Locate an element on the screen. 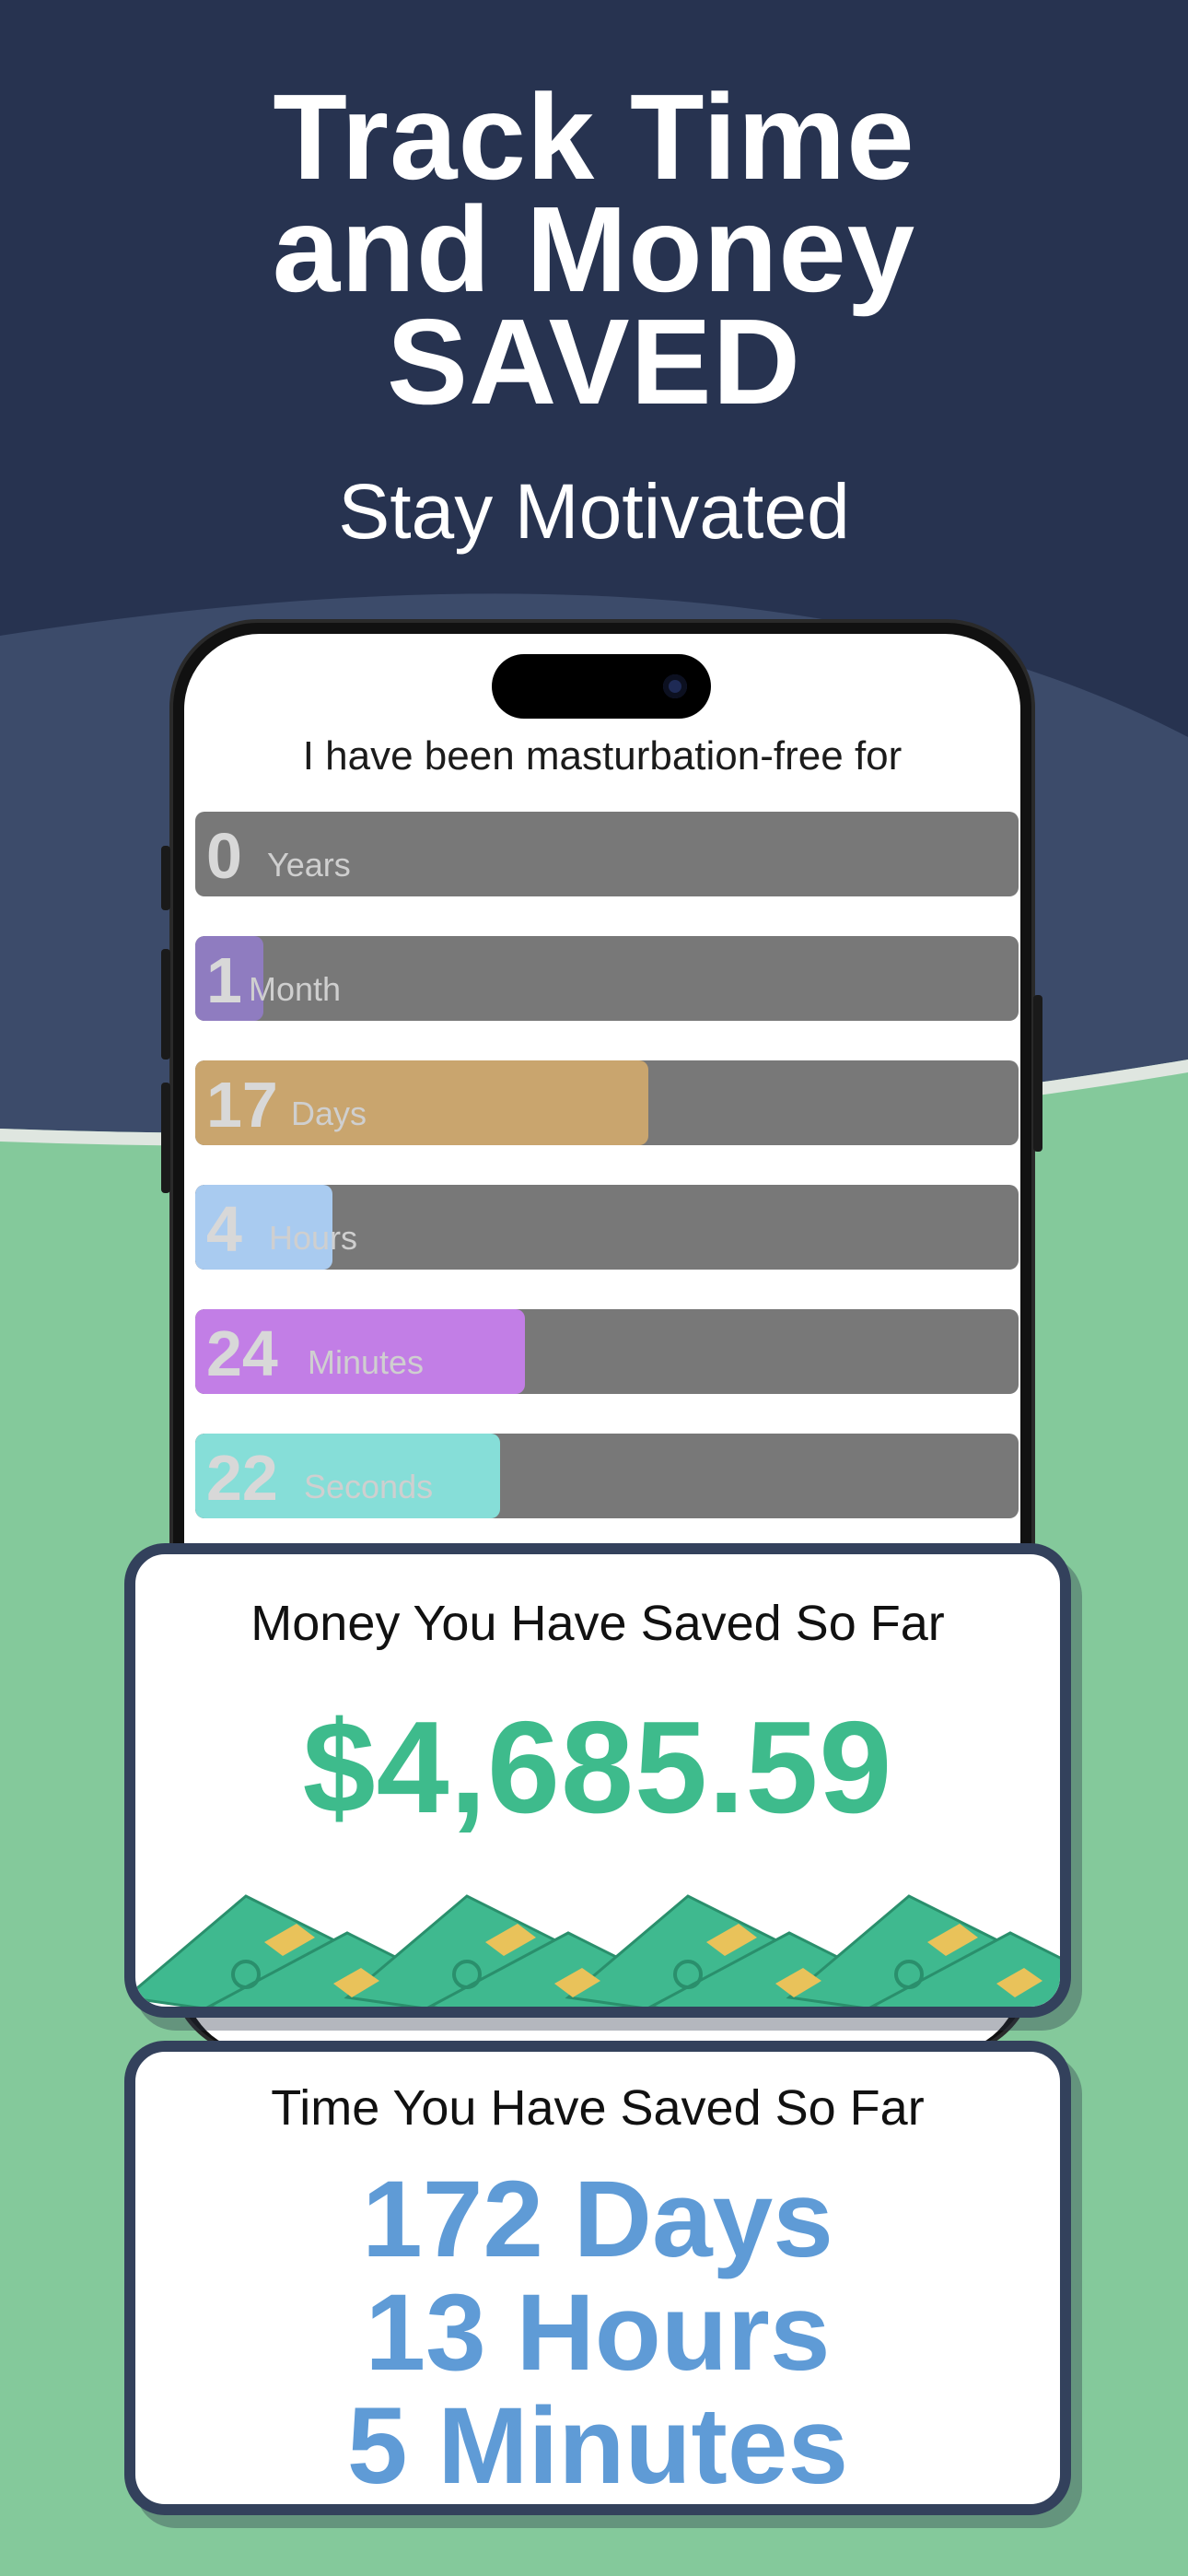 The width and height of the screenshot is (1188, 2576). money-card-title: Money You Have Saved So Far is located at coordinates (597, 1623).